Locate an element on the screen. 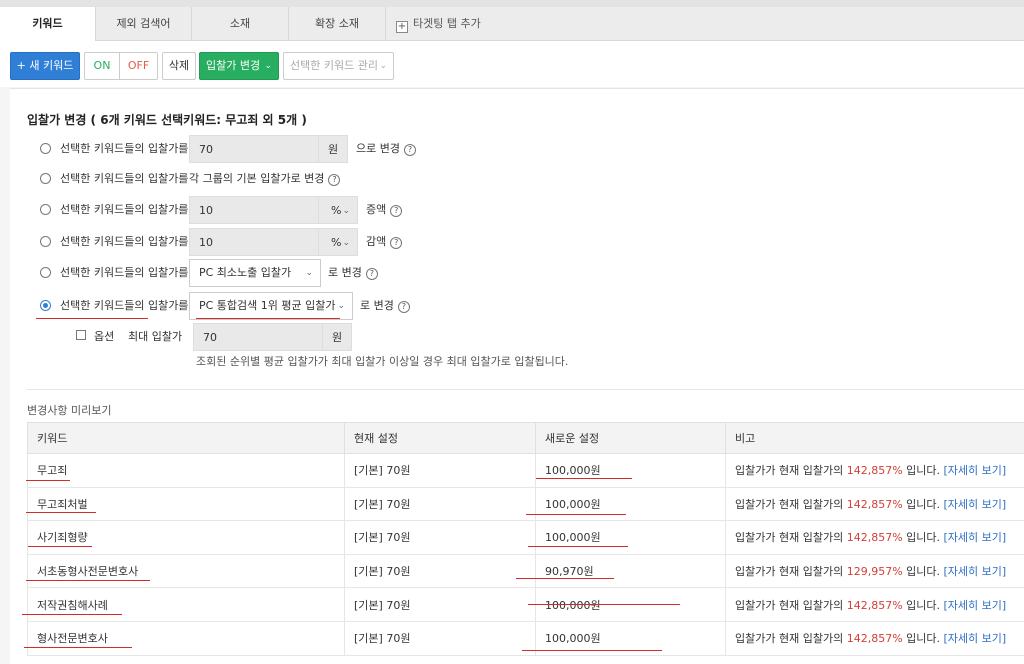  unit-label: 원 is located at coordinates (333, 149).